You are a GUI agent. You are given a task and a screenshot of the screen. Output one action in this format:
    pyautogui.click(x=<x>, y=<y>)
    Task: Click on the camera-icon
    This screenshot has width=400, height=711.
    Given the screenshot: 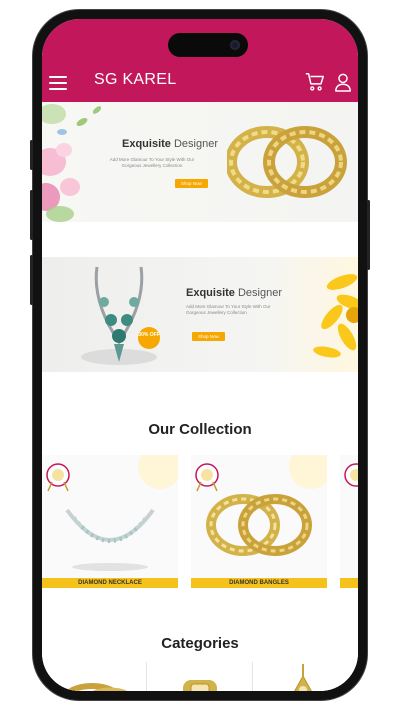 What is the action you would take?
    pyautogui.click(x=235, y=45)
    